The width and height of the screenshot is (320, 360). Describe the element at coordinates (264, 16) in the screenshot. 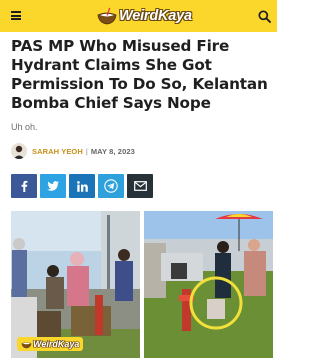

I see `search-icon` at that location.